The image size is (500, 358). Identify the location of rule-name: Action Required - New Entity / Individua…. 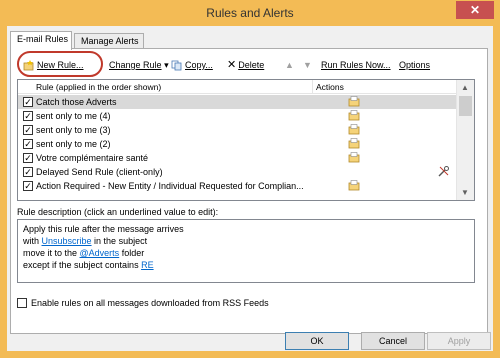
(170, 186).